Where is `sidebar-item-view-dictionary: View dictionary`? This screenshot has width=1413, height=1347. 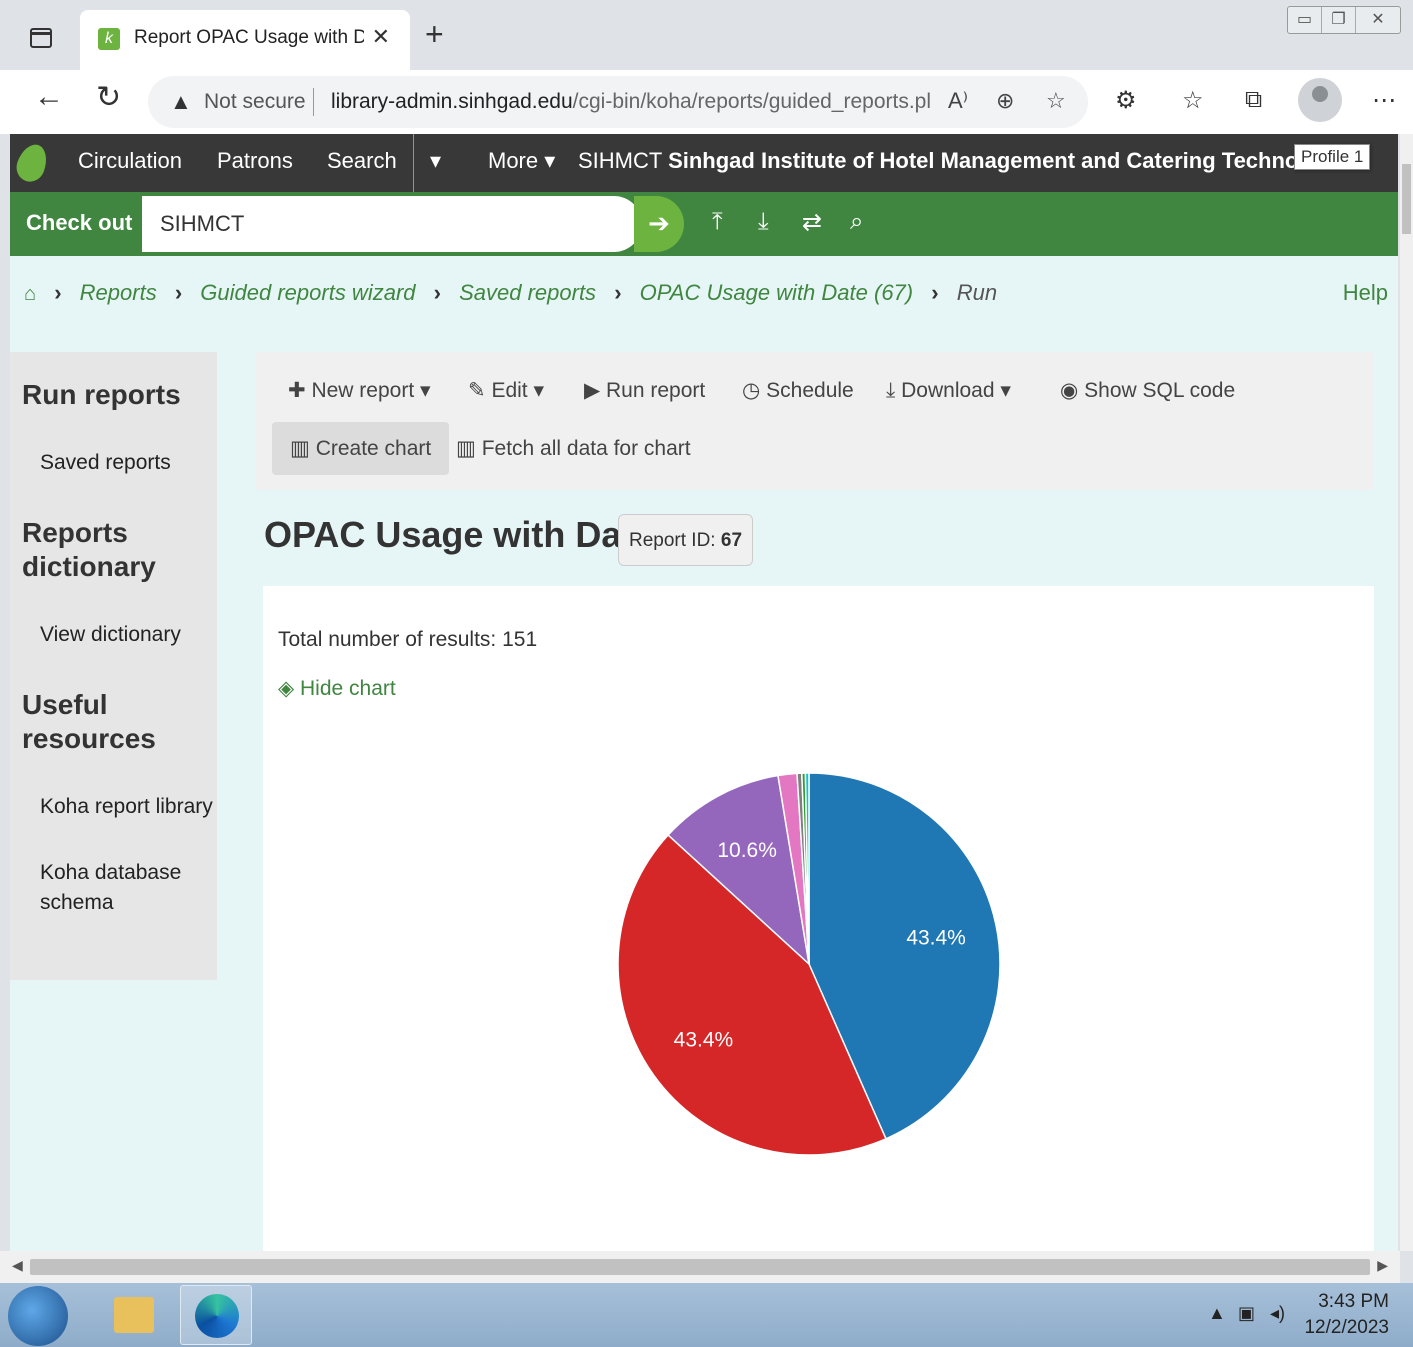
sidebar-item-view-dictionary: View dictionary is located at coordinates (110, 635).